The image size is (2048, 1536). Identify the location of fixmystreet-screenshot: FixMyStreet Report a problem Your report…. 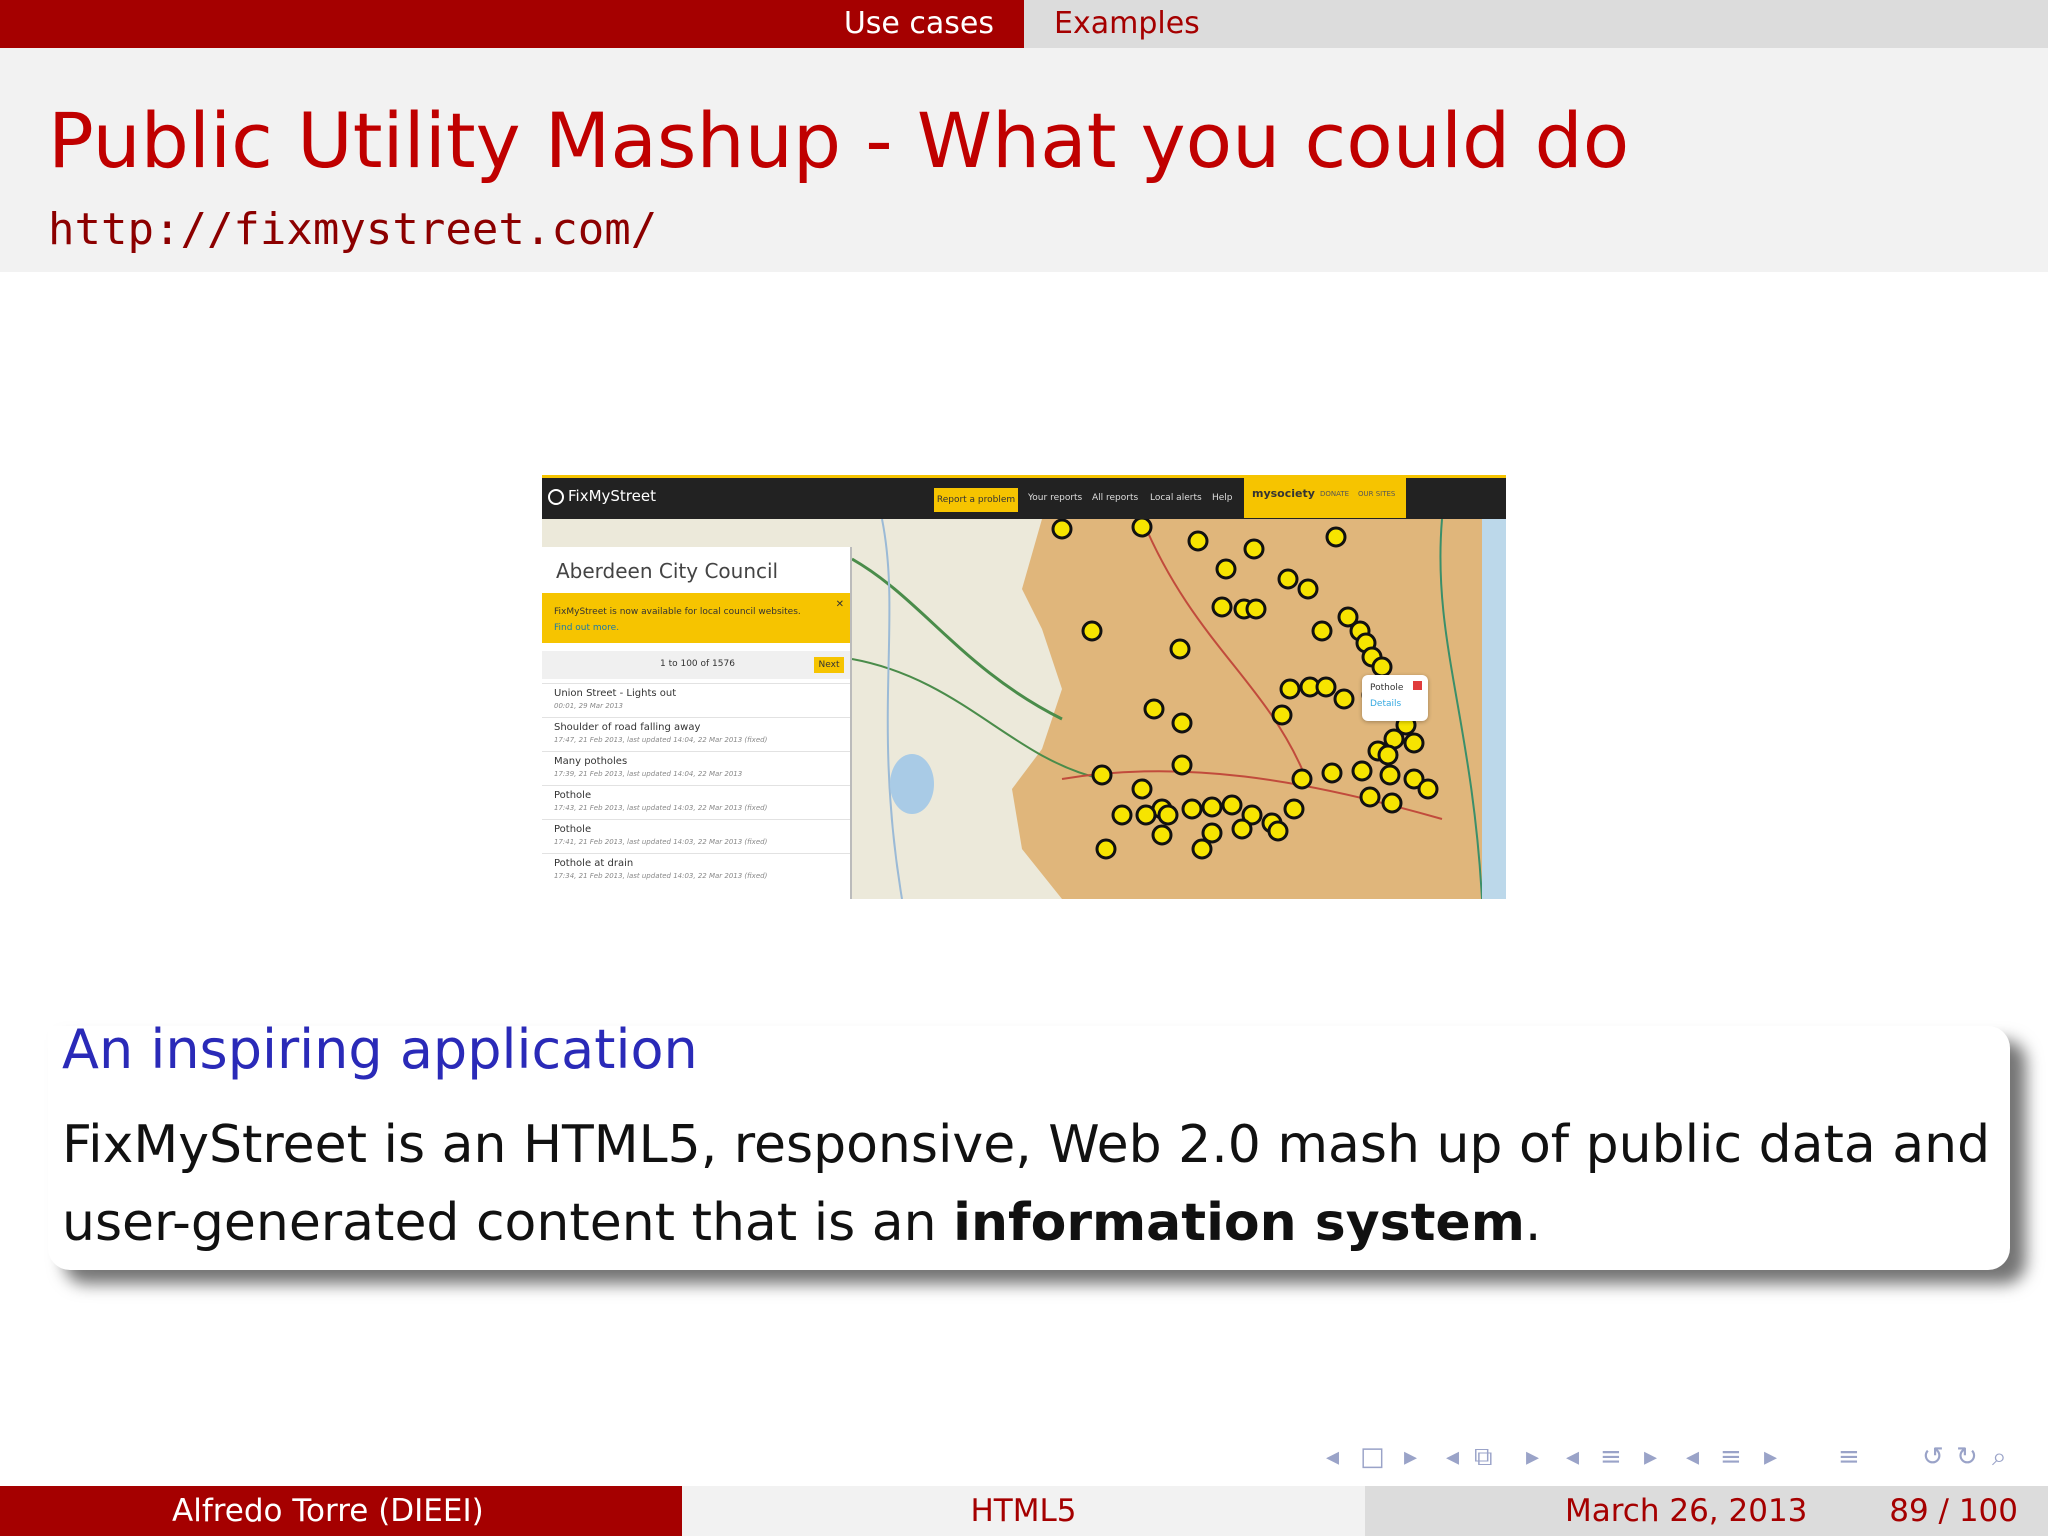
(1024, 687).